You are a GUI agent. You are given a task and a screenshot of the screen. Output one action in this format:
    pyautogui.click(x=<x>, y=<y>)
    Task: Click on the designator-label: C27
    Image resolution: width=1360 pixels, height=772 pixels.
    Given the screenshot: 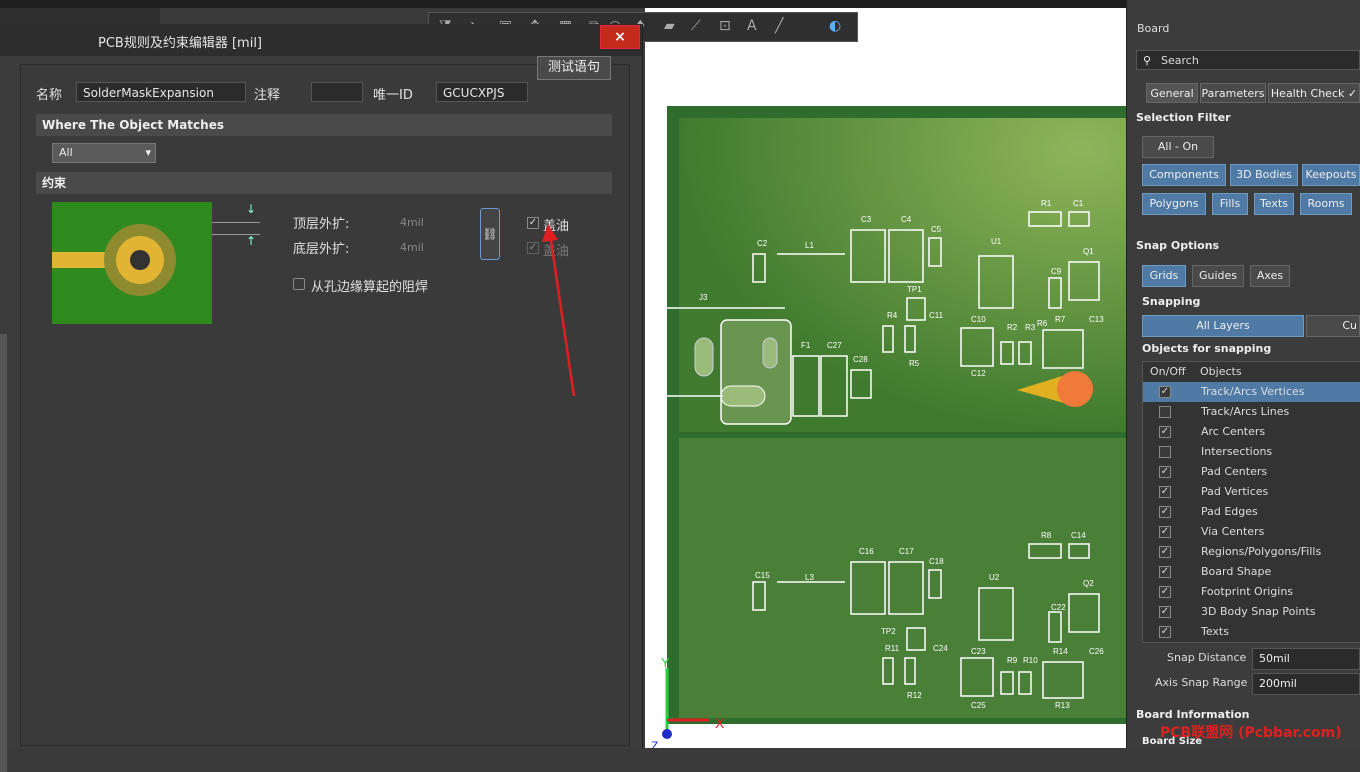 What is the action you would take?
    pyautogui.click(x=834, y=345)
    